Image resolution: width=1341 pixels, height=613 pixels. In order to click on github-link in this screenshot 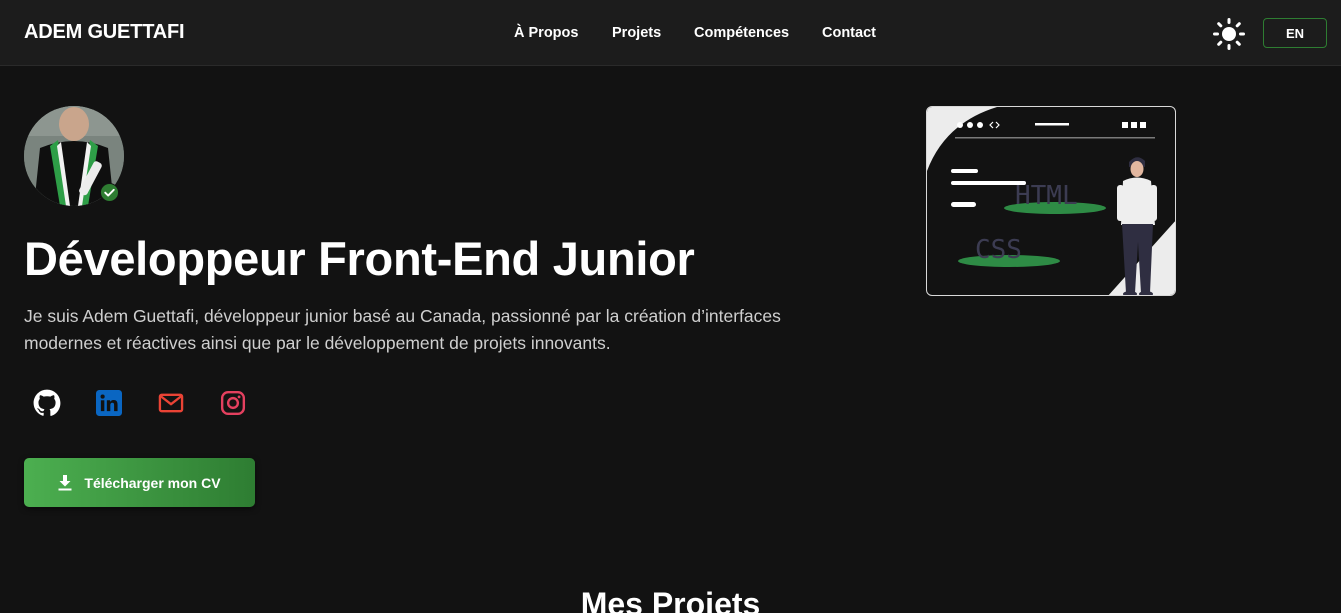, I will do `click(47, 403)`.